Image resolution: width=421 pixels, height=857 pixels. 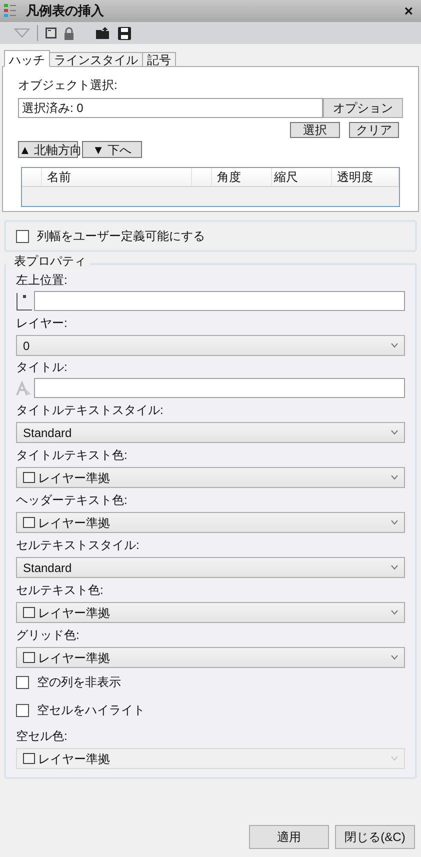 I want to click on column-header: 名前, so click(x=117, y=177).